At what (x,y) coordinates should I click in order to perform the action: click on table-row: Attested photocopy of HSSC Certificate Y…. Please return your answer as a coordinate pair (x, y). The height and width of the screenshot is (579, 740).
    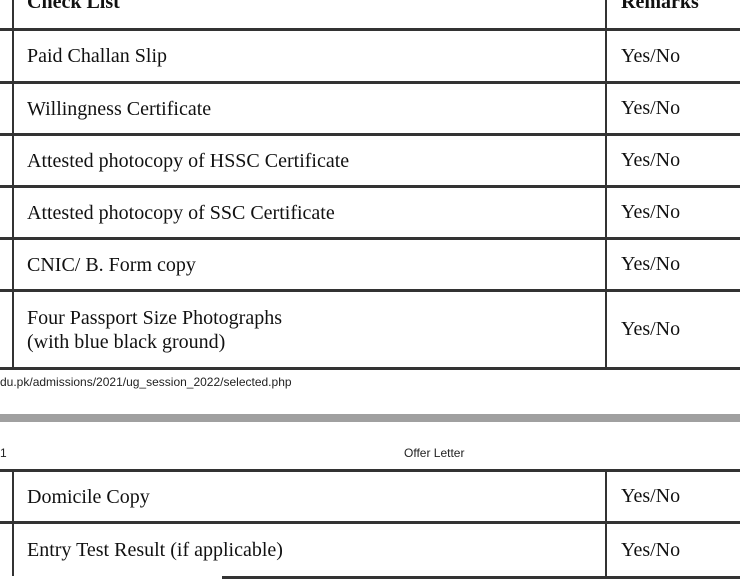
    Looking at the image, I should click on (370, 162).